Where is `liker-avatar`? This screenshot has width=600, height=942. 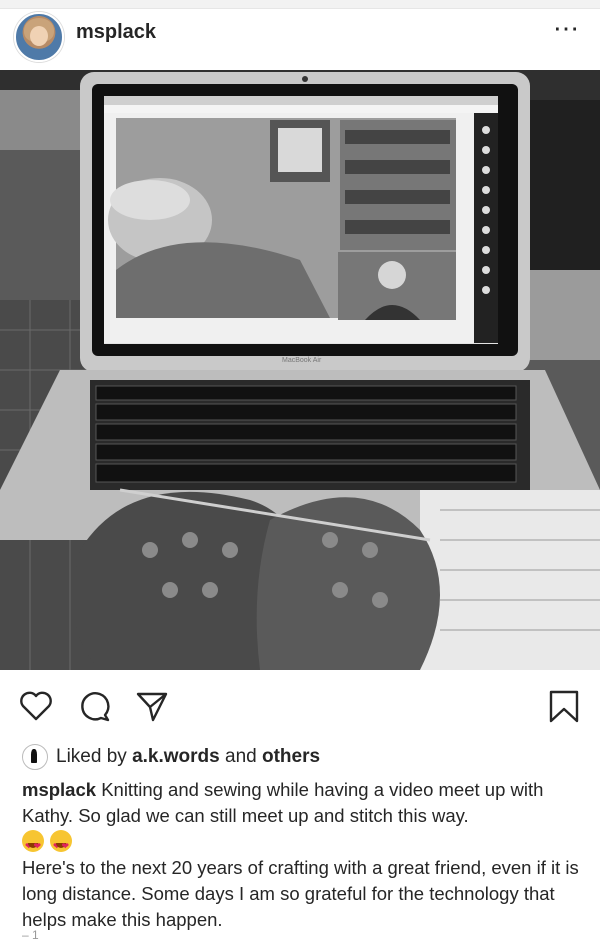
liker-avatar is located at coordinates (35, 757).